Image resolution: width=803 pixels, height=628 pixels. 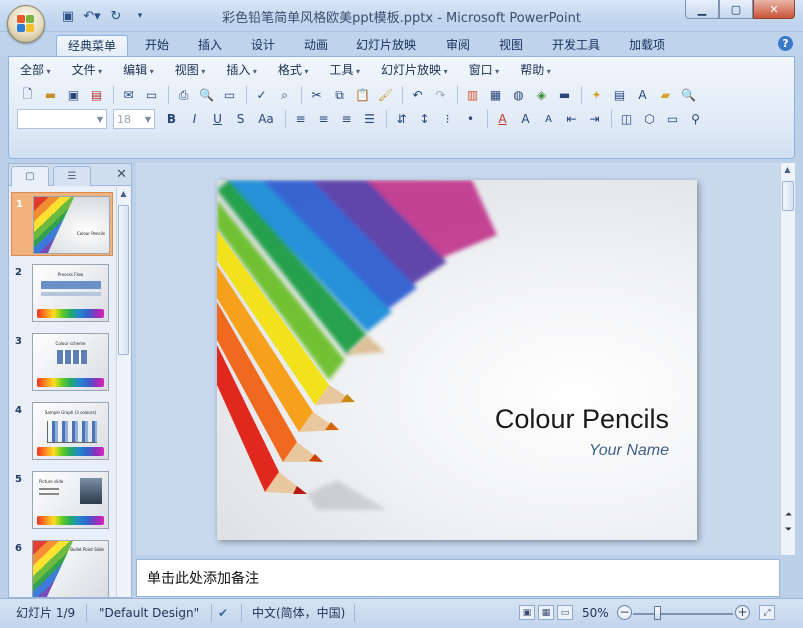 What do you see at coordinates (300, 119) in the screenshot?
I see `align-left-icon: ≡` at bounding box center [300, 119].